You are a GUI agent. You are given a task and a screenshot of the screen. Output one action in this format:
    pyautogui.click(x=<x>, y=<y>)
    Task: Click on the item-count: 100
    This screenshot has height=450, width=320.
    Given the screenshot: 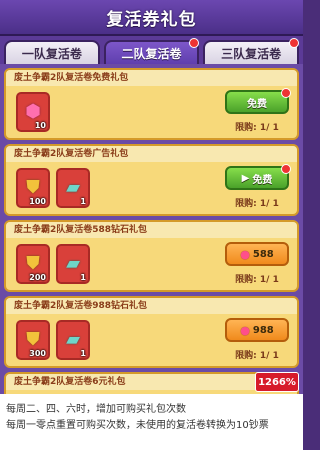 What is the action you would take?
    pyautogui.click(x=37, y=201)
    